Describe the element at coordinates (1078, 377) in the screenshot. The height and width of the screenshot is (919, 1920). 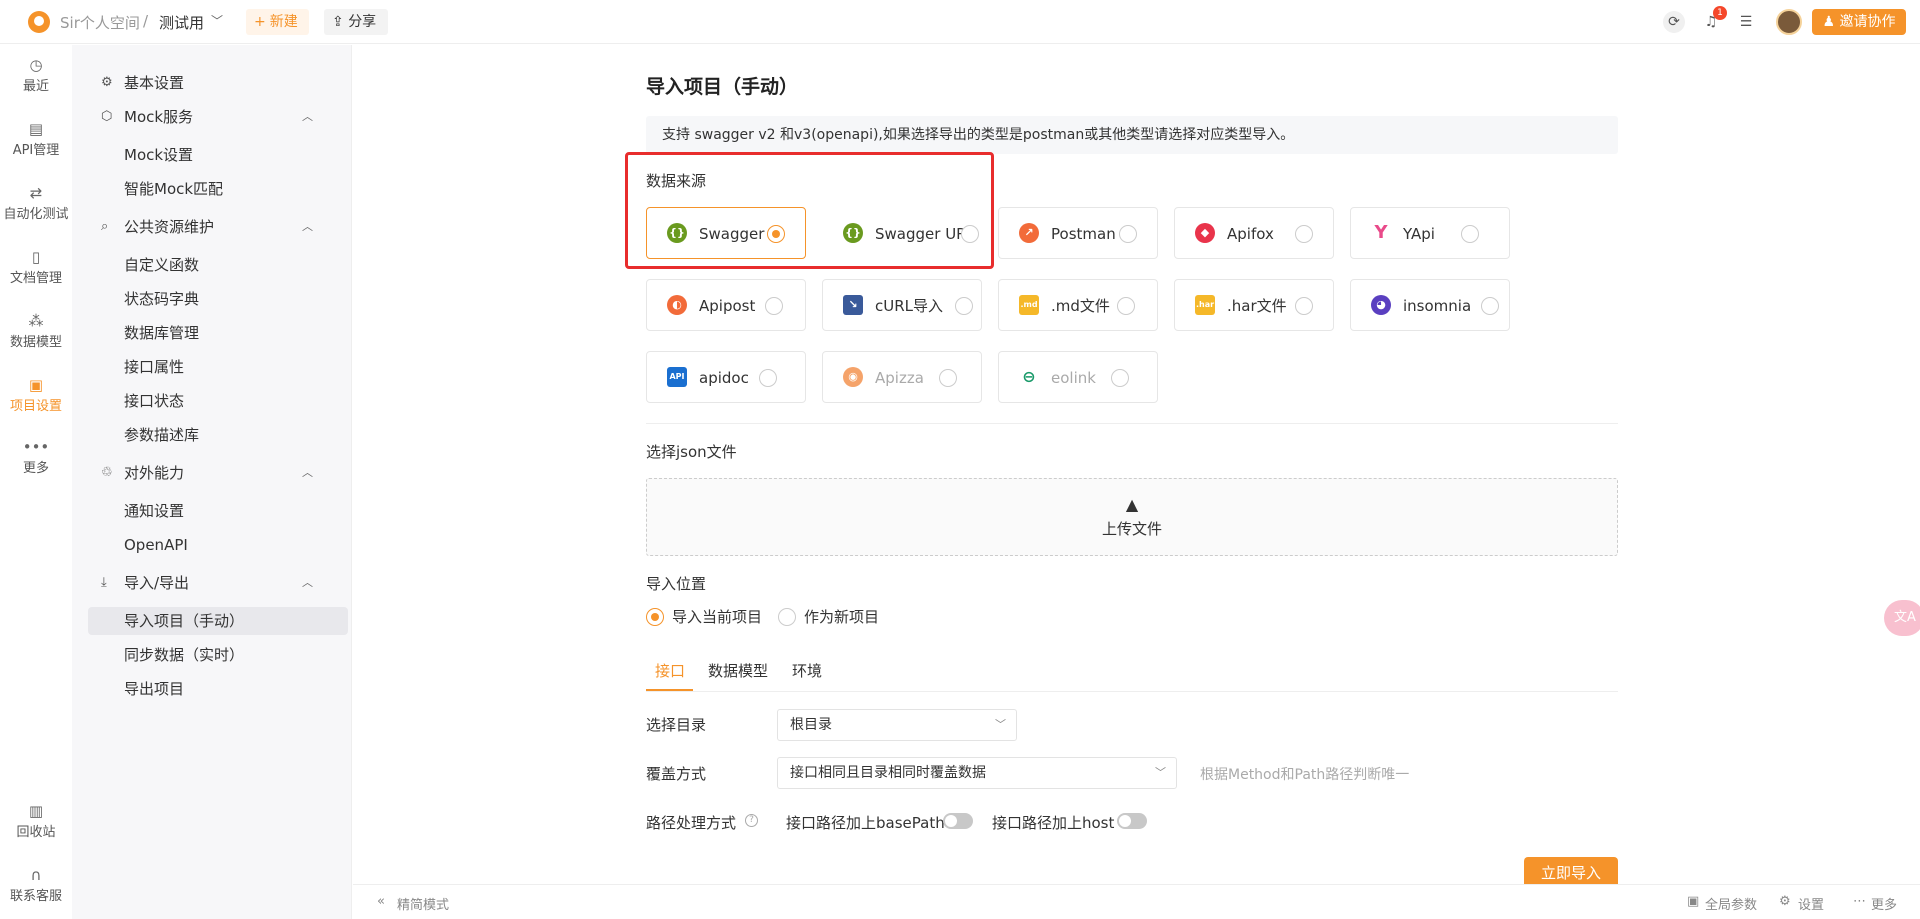
I see `source-eolink: ⊖ eolink` at that location.